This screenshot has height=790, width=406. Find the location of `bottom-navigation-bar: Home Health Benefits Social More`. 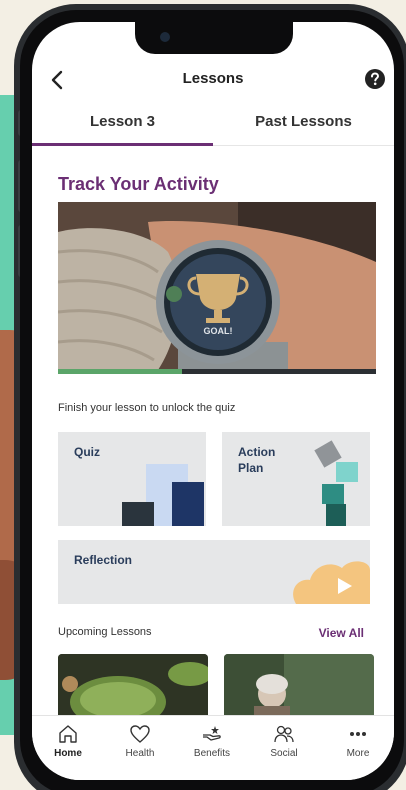

bottom-navigation-bar: Home Health Benefits Social More is located at coordinates (213, 747).